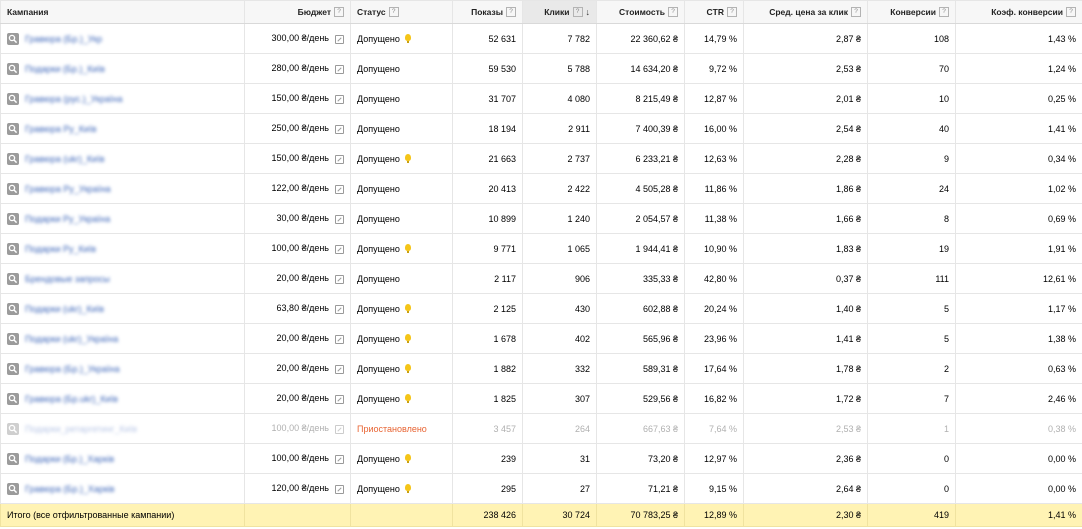  I want to click on ctr-cell: 11,86 %, so click(714, 188).